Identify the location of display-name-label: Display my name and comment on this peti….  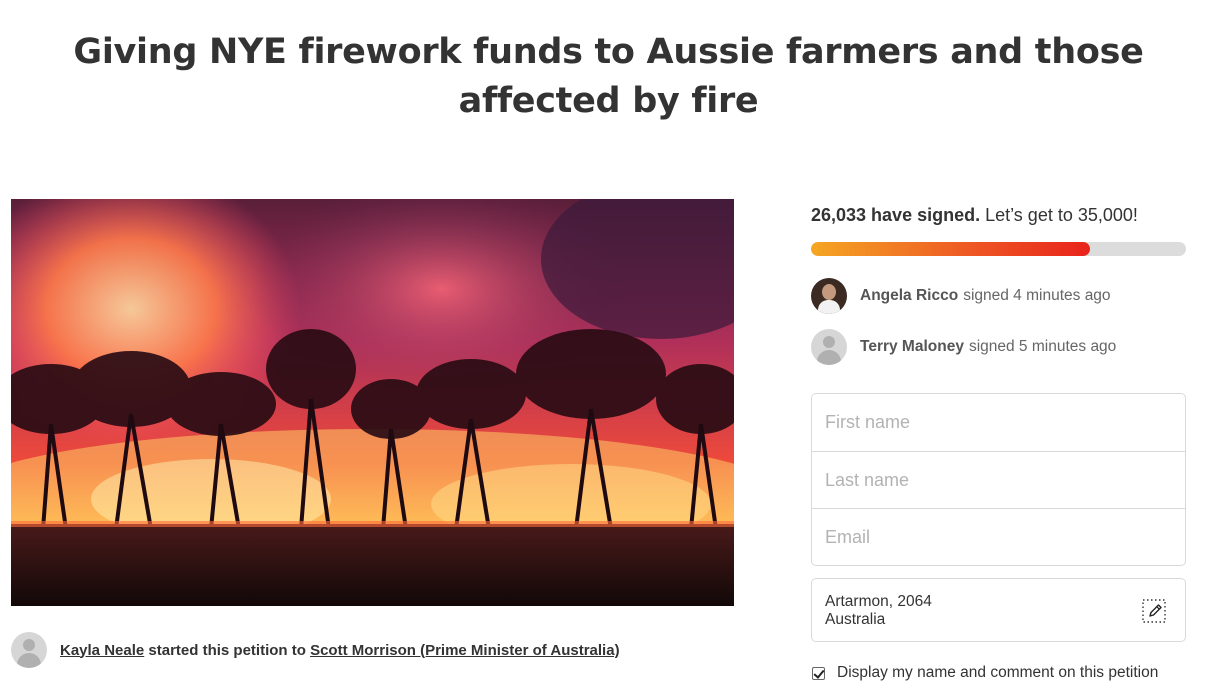
(998, 672).